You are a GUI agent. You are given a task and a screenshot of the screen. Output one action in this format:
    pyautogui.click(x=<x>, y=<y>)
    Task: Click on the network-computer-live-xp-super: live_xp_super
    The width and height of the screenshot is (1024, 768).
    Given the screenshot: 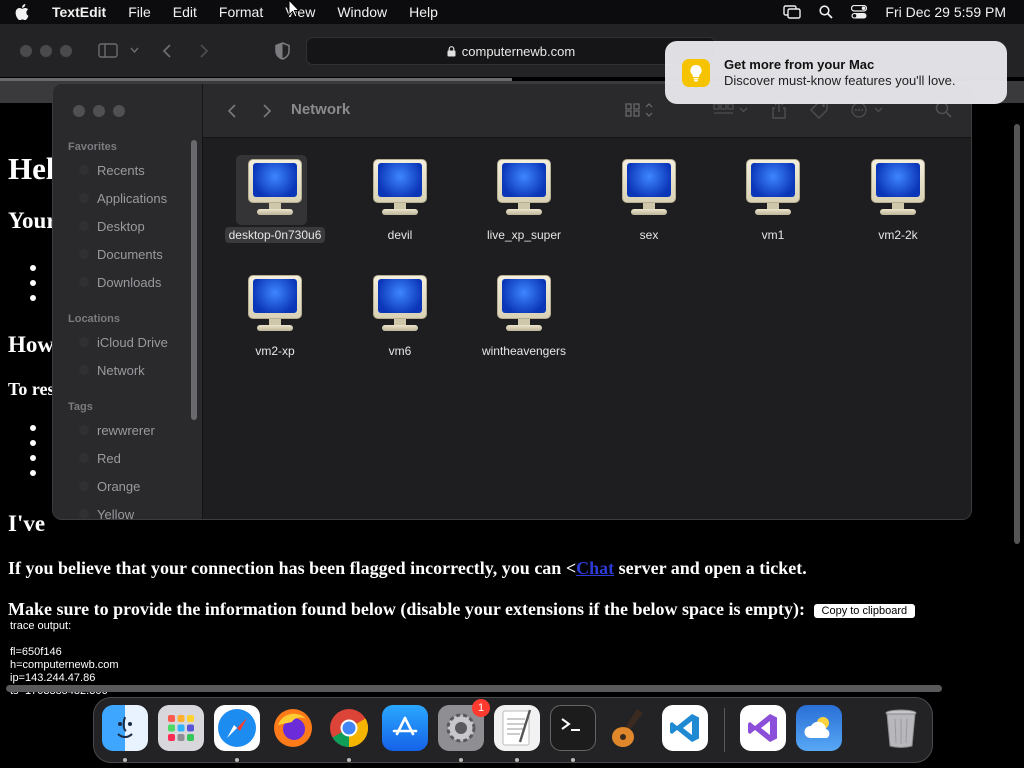 What is the action you would take?
    pyautogui.click(x=524, y=205)
    